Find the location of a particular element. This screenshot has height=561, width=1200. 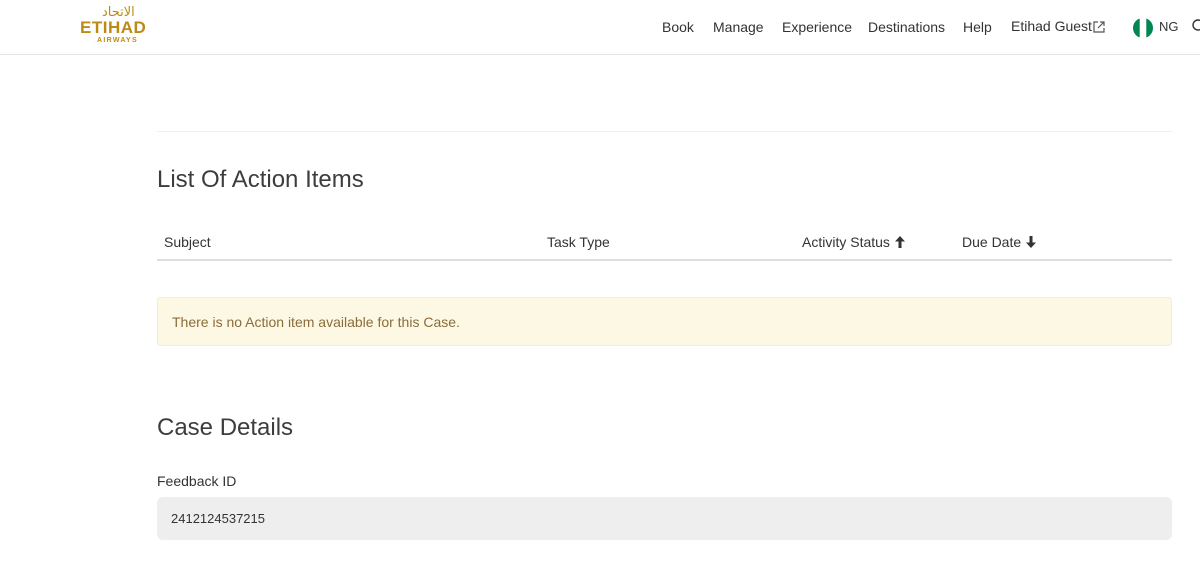

nav-item-manage: Manage is located at coordinates (738, 27).